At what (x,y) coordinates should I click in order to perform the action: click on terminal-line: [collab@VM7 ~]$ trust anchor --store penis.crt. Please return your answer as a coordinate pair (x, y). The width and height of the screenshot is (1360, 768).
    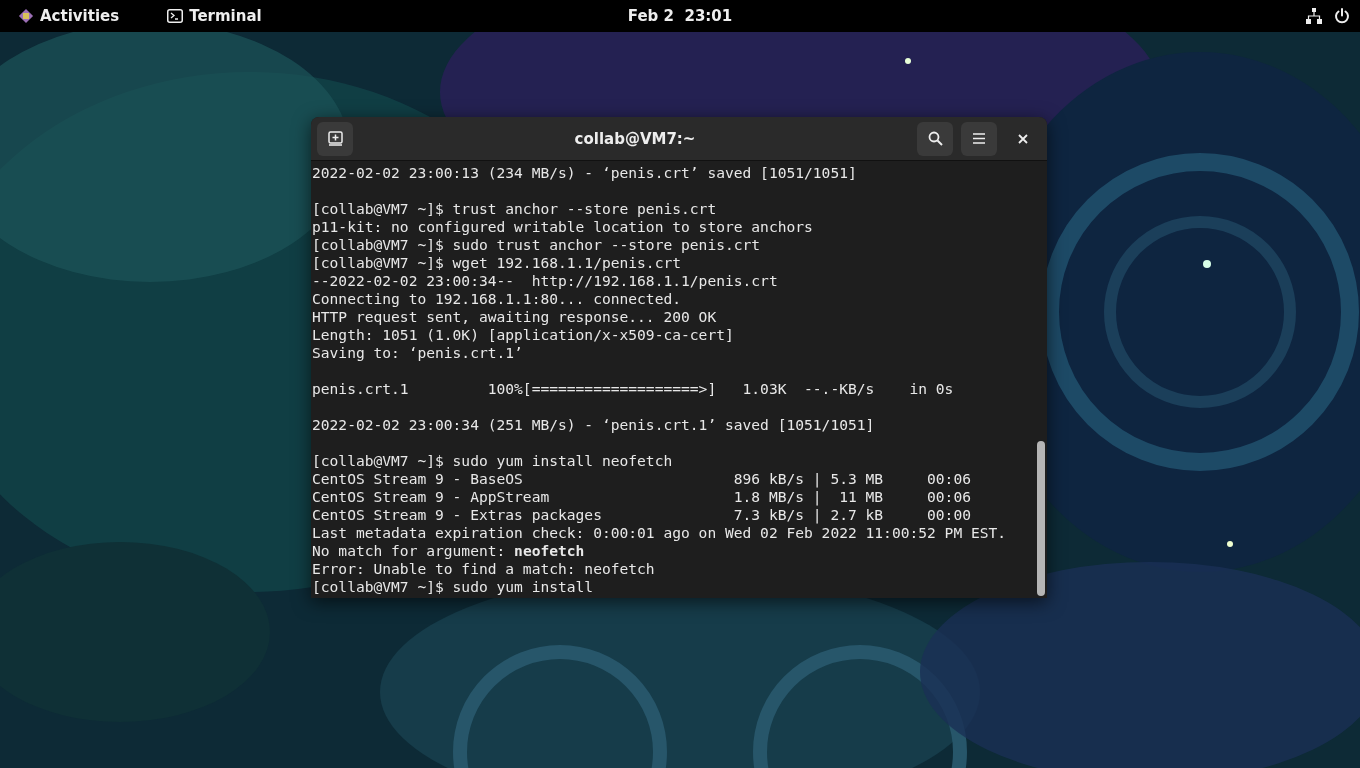
    Looking at the image, I should click on (515, 209).